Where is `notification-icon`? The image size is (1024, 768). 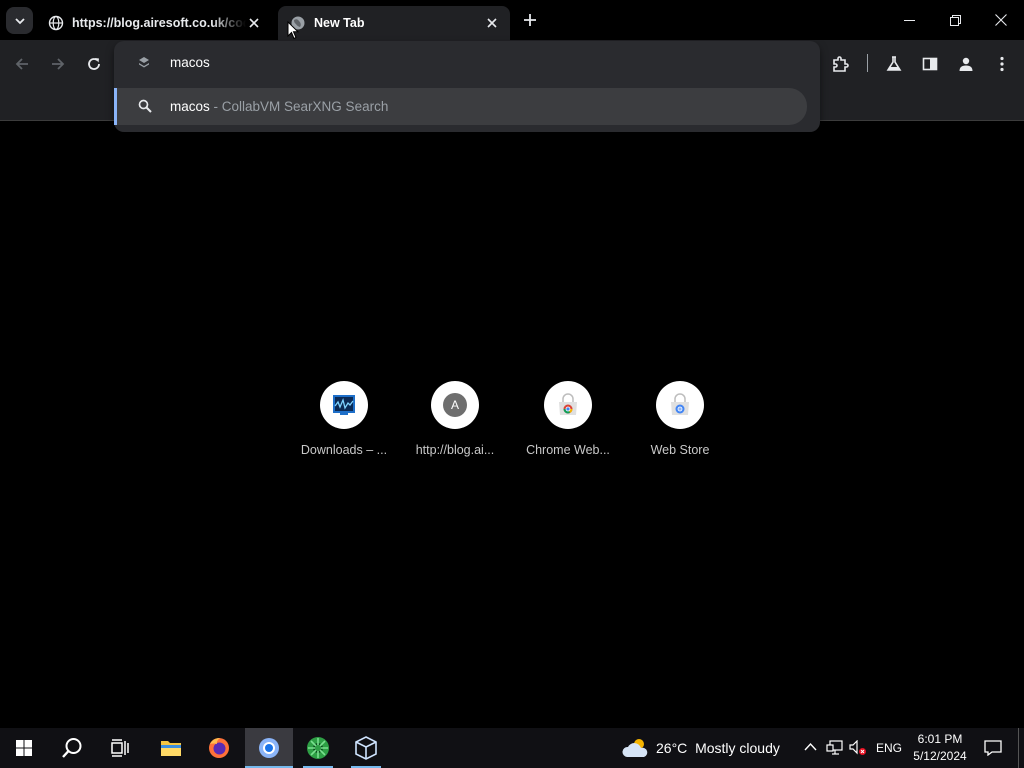
notification-icon is located at coordinates (993, 748).